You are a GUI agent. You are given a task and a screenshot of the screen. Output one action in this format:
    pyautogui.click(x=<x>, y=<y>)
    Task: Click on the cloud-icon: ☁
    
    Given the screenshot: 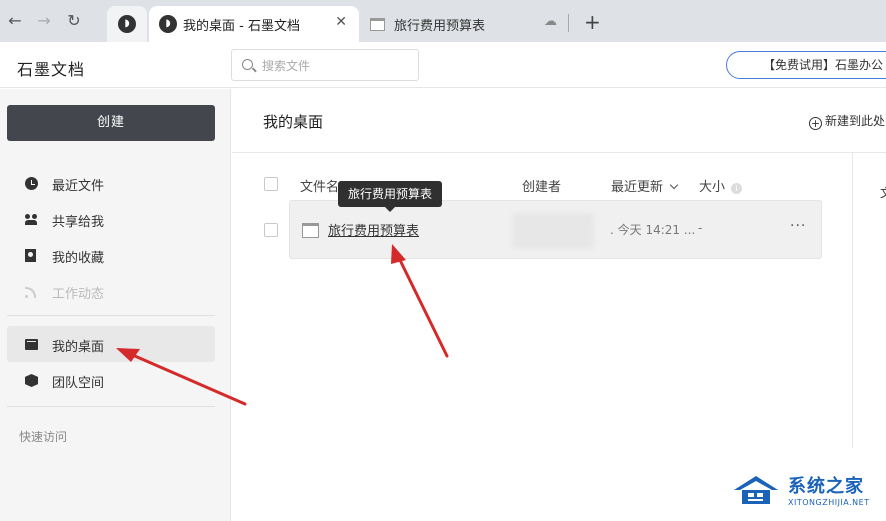 What is the action you would take?
    pyautogui.click(x=550, y=21)
    